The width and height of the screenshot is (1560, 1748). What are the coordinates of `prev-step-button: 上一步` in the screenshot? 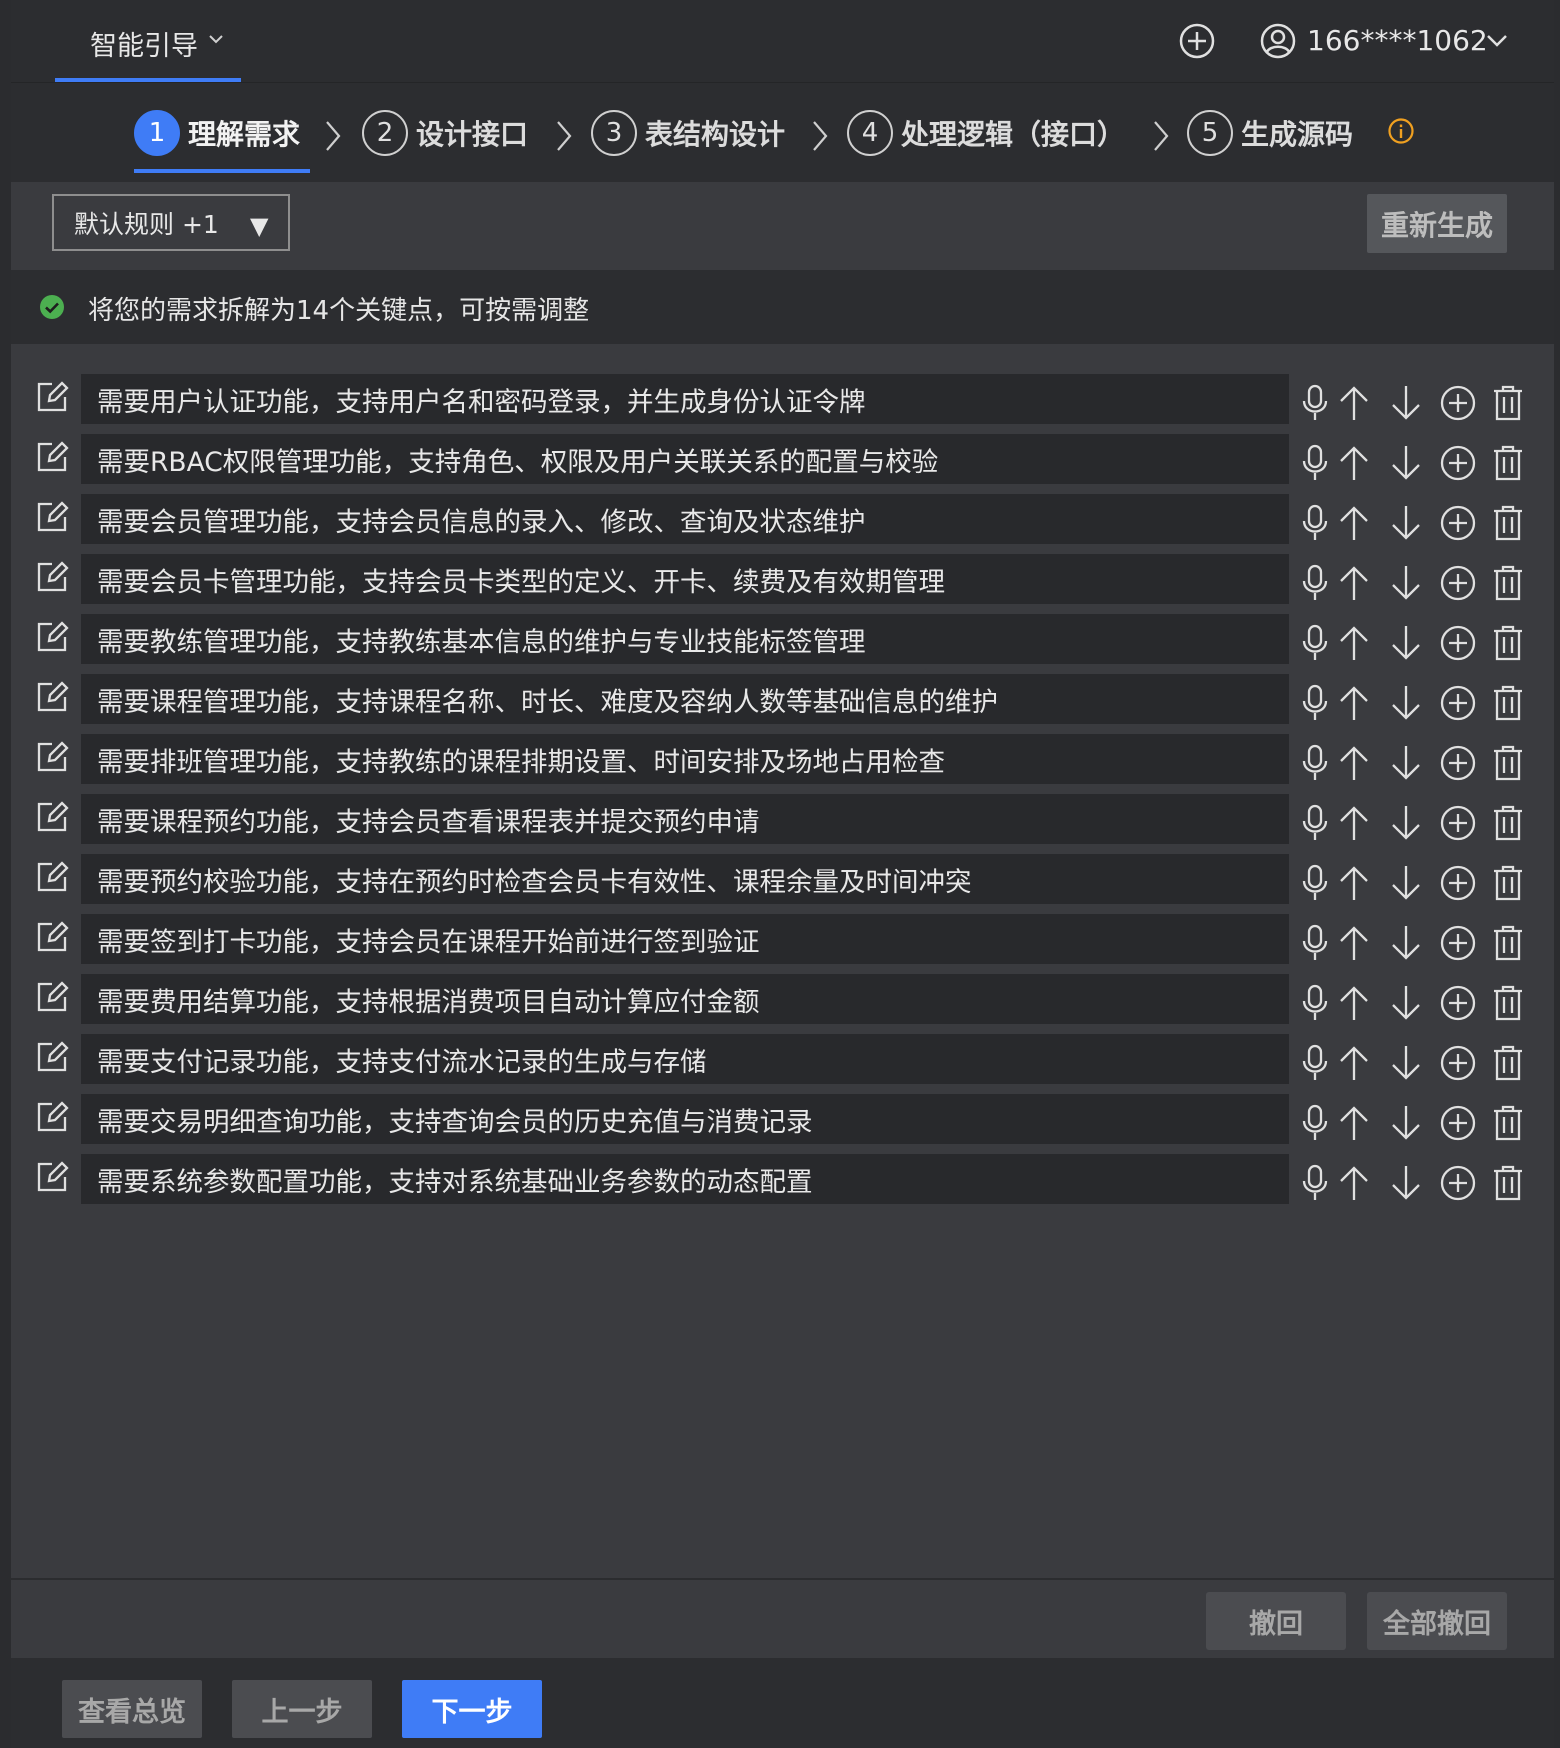 It's located at (302, 1709).